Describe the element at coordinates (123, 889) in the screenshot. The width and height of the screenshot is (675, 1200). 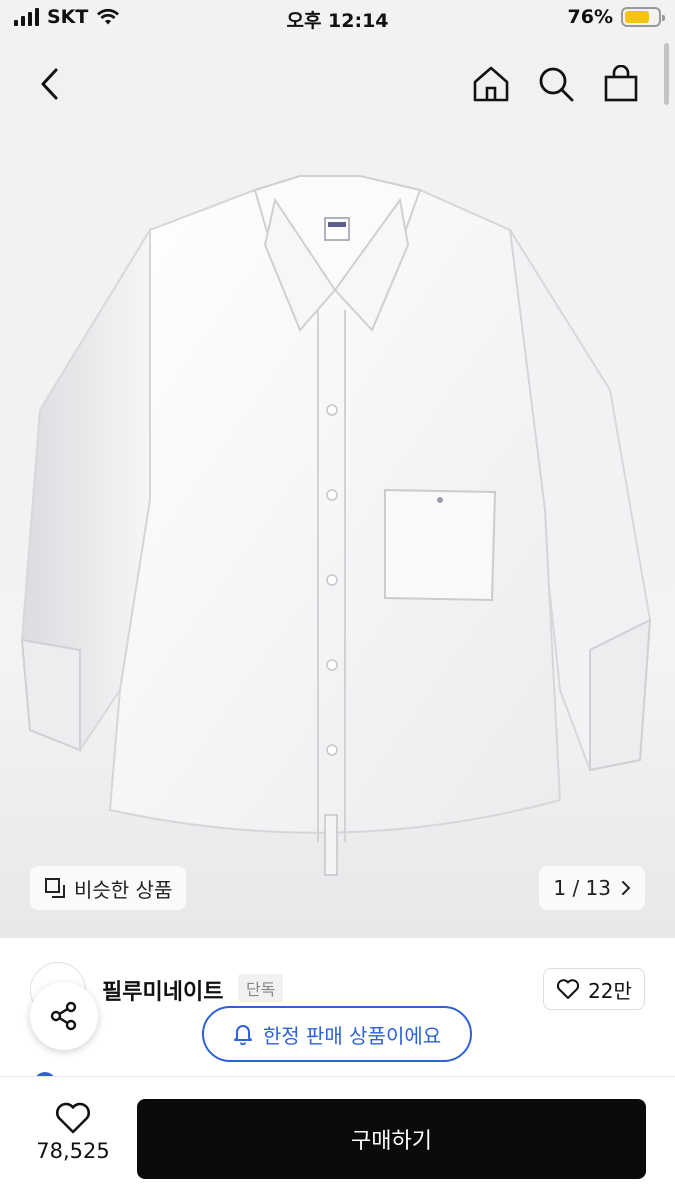
I see `similar-products-label: 비슷한 상품` at that location.